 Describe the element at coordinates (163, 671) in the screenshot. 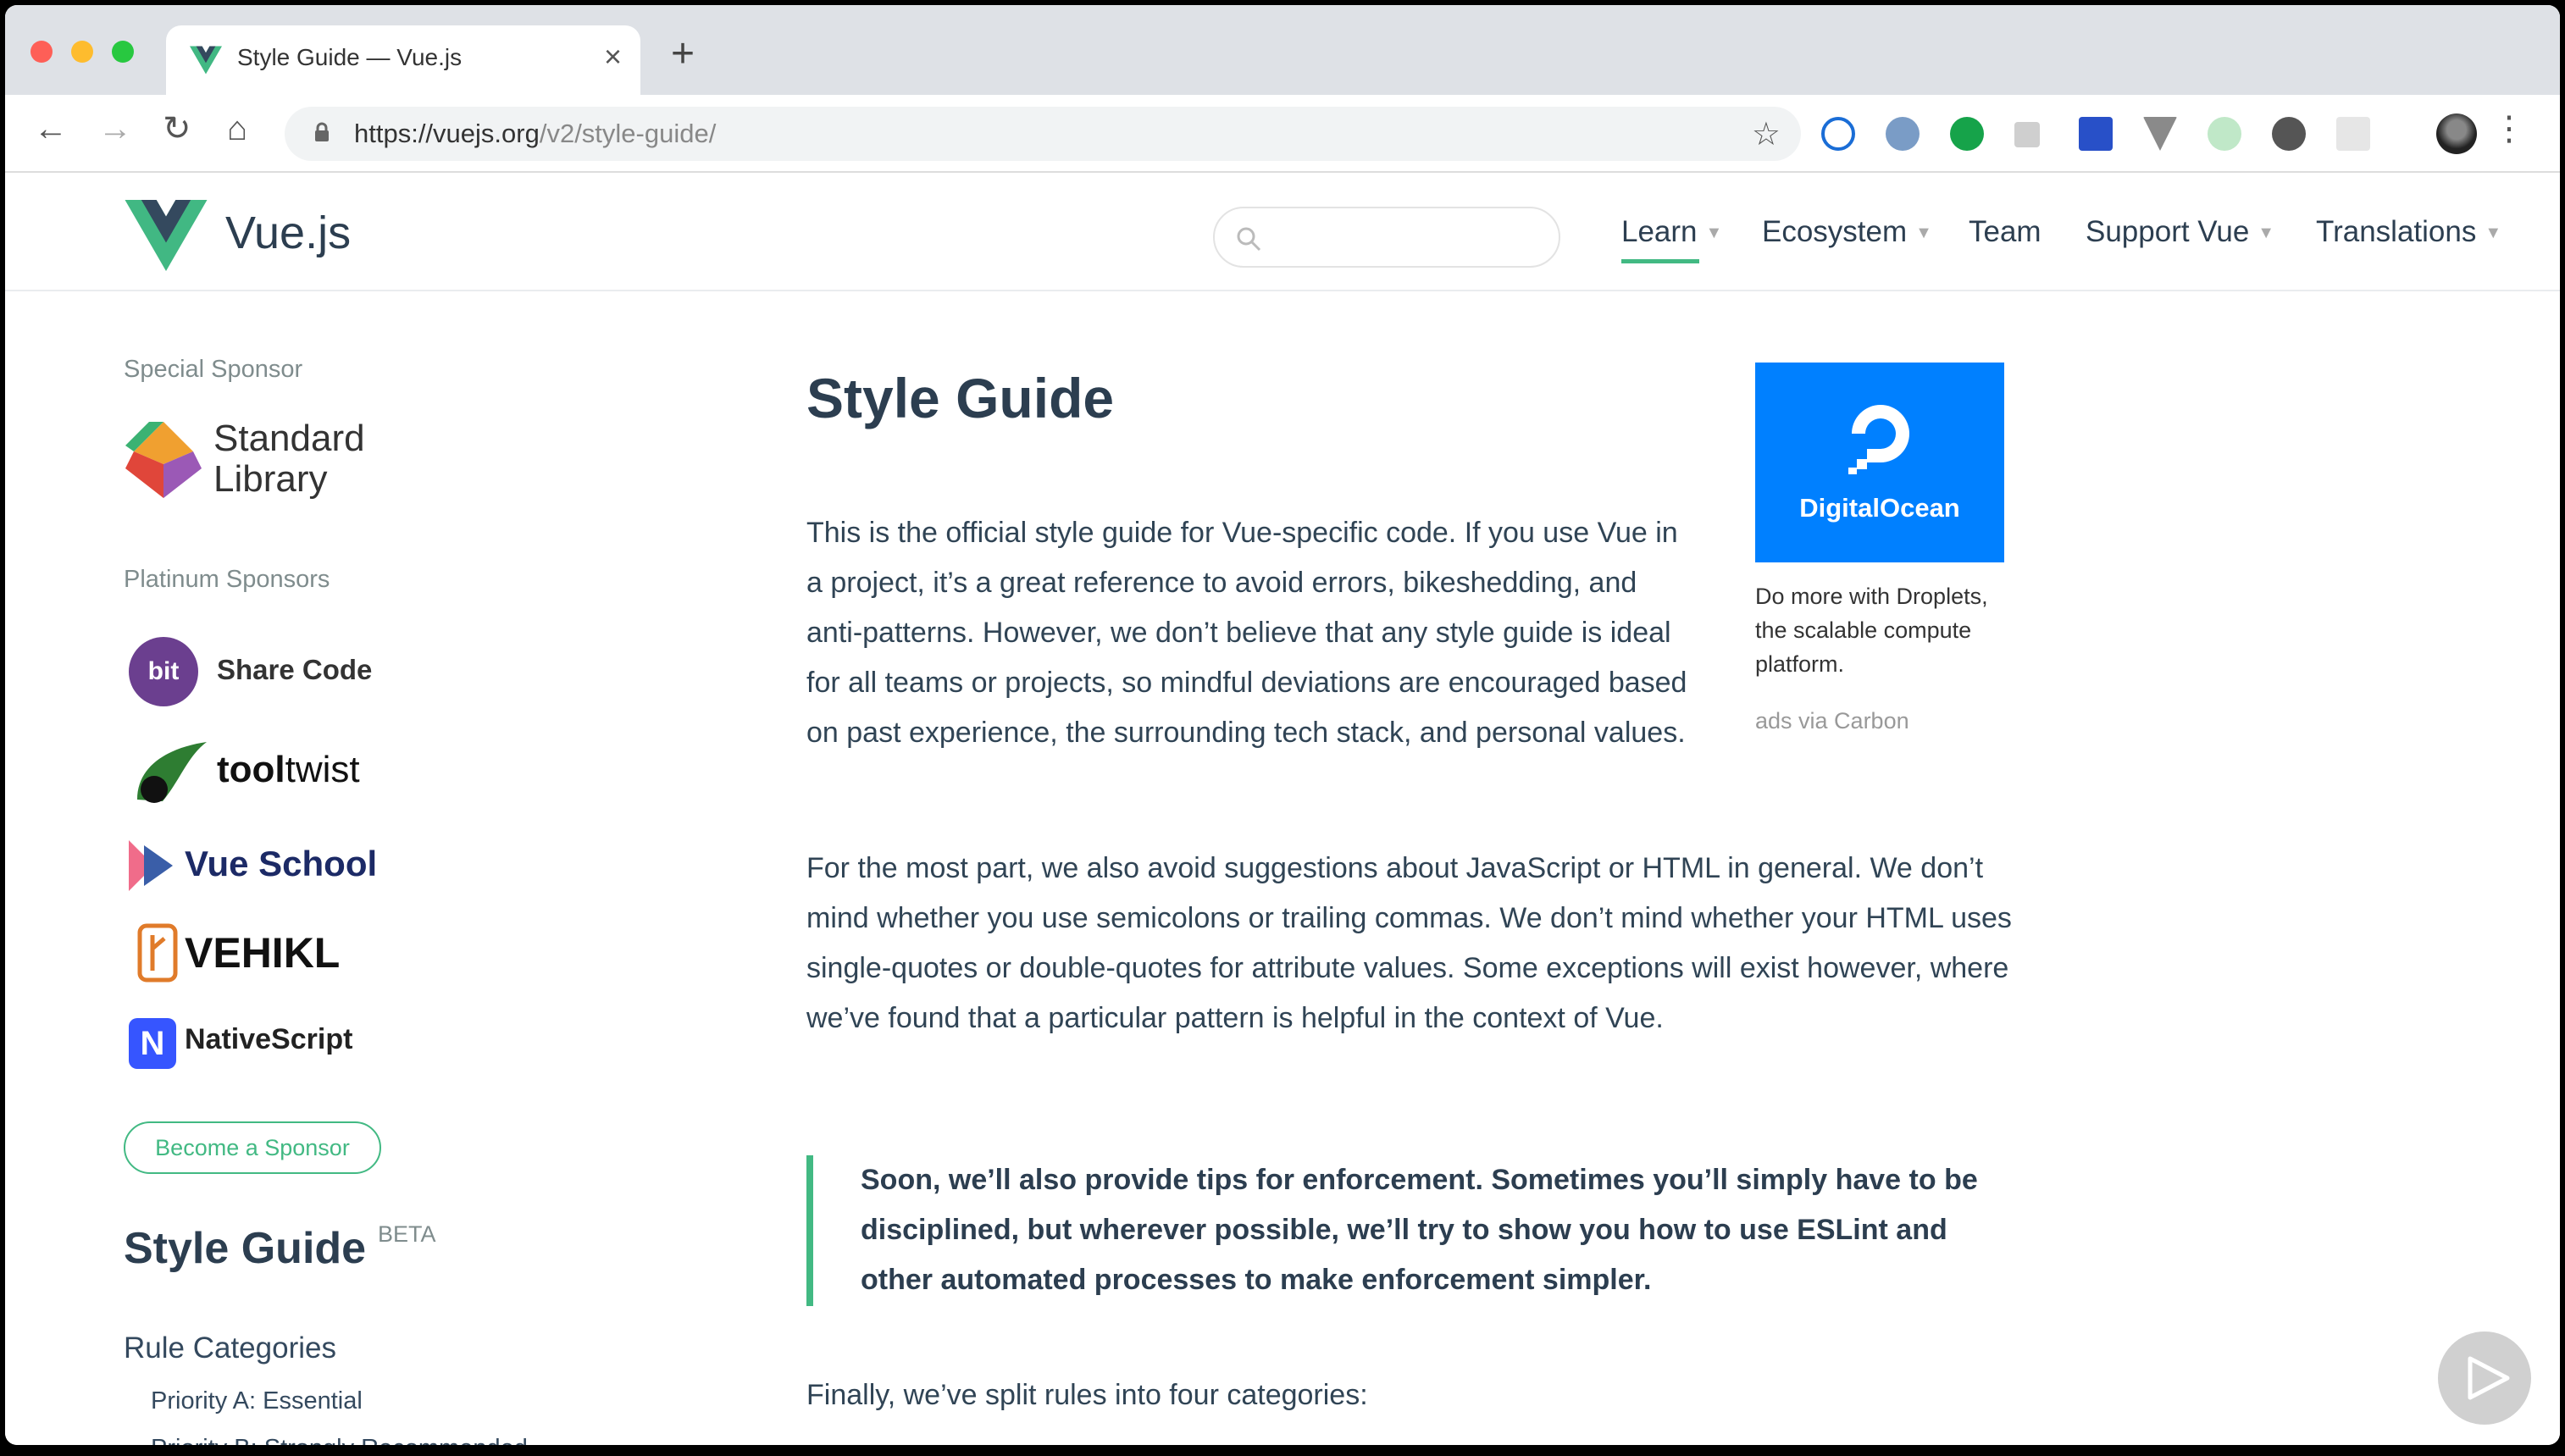

I see `bit-logo-icon: bit` at that location.